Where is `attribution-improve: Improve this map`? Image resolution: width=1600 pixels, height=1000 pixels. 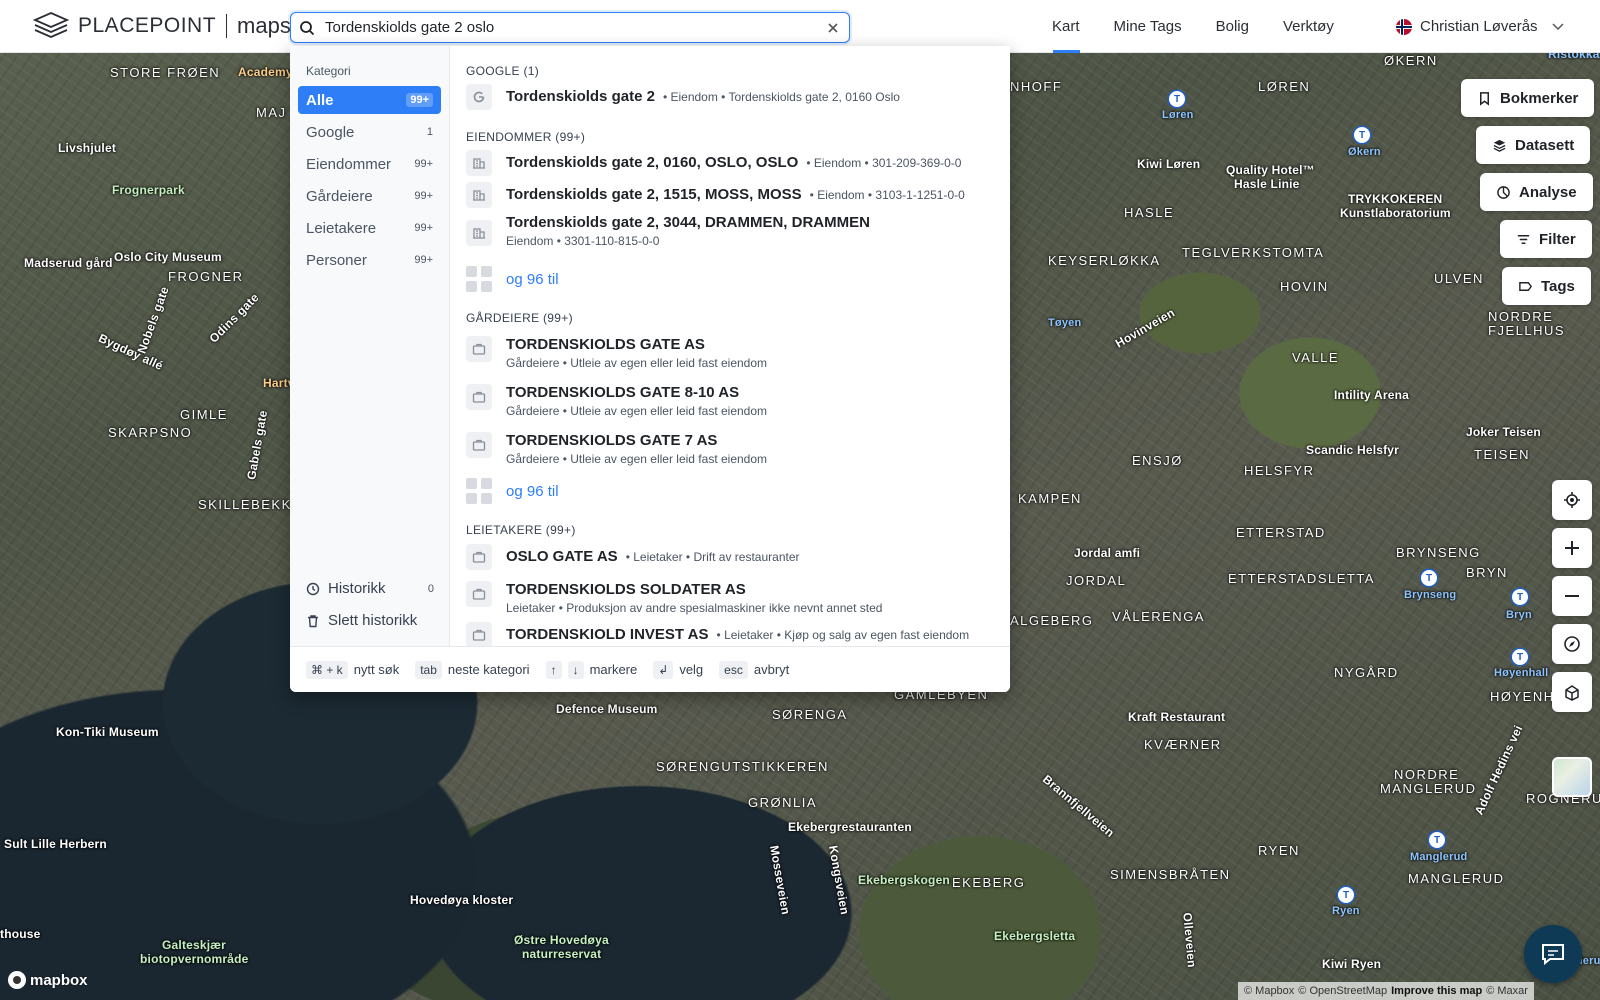 attribution-improve: Improve this map is located at coordinates (1436, 991).